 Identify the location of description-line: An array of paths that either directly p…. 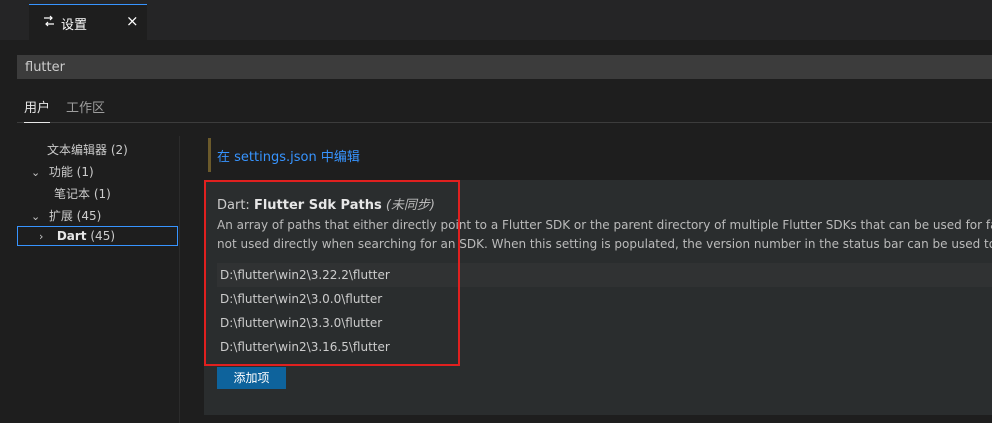
(604, 225).